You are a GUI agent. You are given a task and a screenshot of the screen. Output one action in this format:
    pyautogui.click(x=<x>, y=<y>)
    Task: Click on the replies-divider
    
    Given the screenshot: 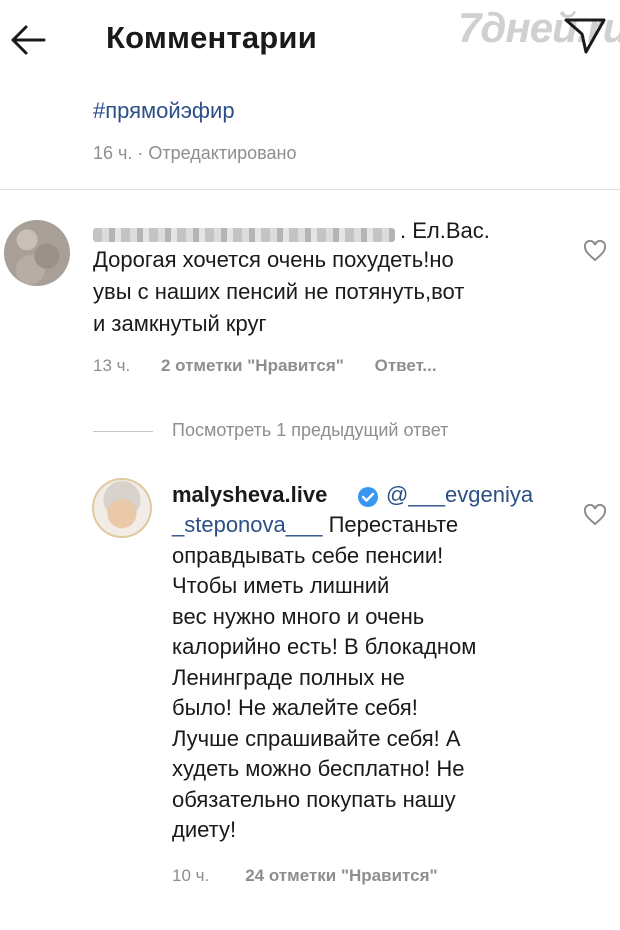 What is the action you would take?
    pyautogui.click(x=123, y=431)
    